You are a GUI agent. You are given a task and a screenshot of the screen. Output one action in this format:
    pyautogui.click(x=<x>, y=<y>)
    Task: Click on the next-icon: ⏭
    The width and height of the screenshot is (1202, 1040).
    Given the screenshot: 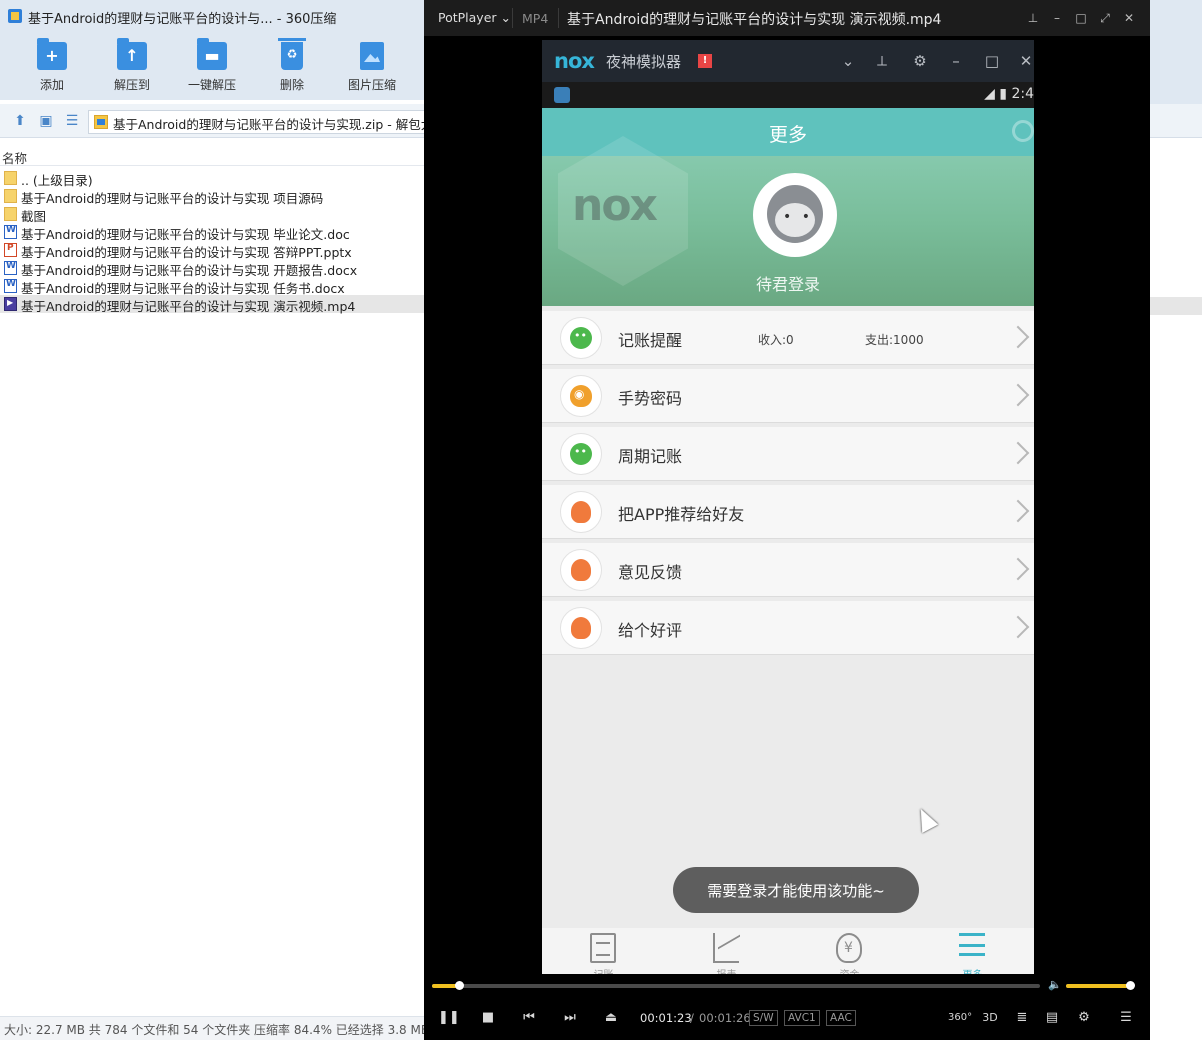 What is the action you would take?
    pyautogui.click(x=570, y=1018)
    